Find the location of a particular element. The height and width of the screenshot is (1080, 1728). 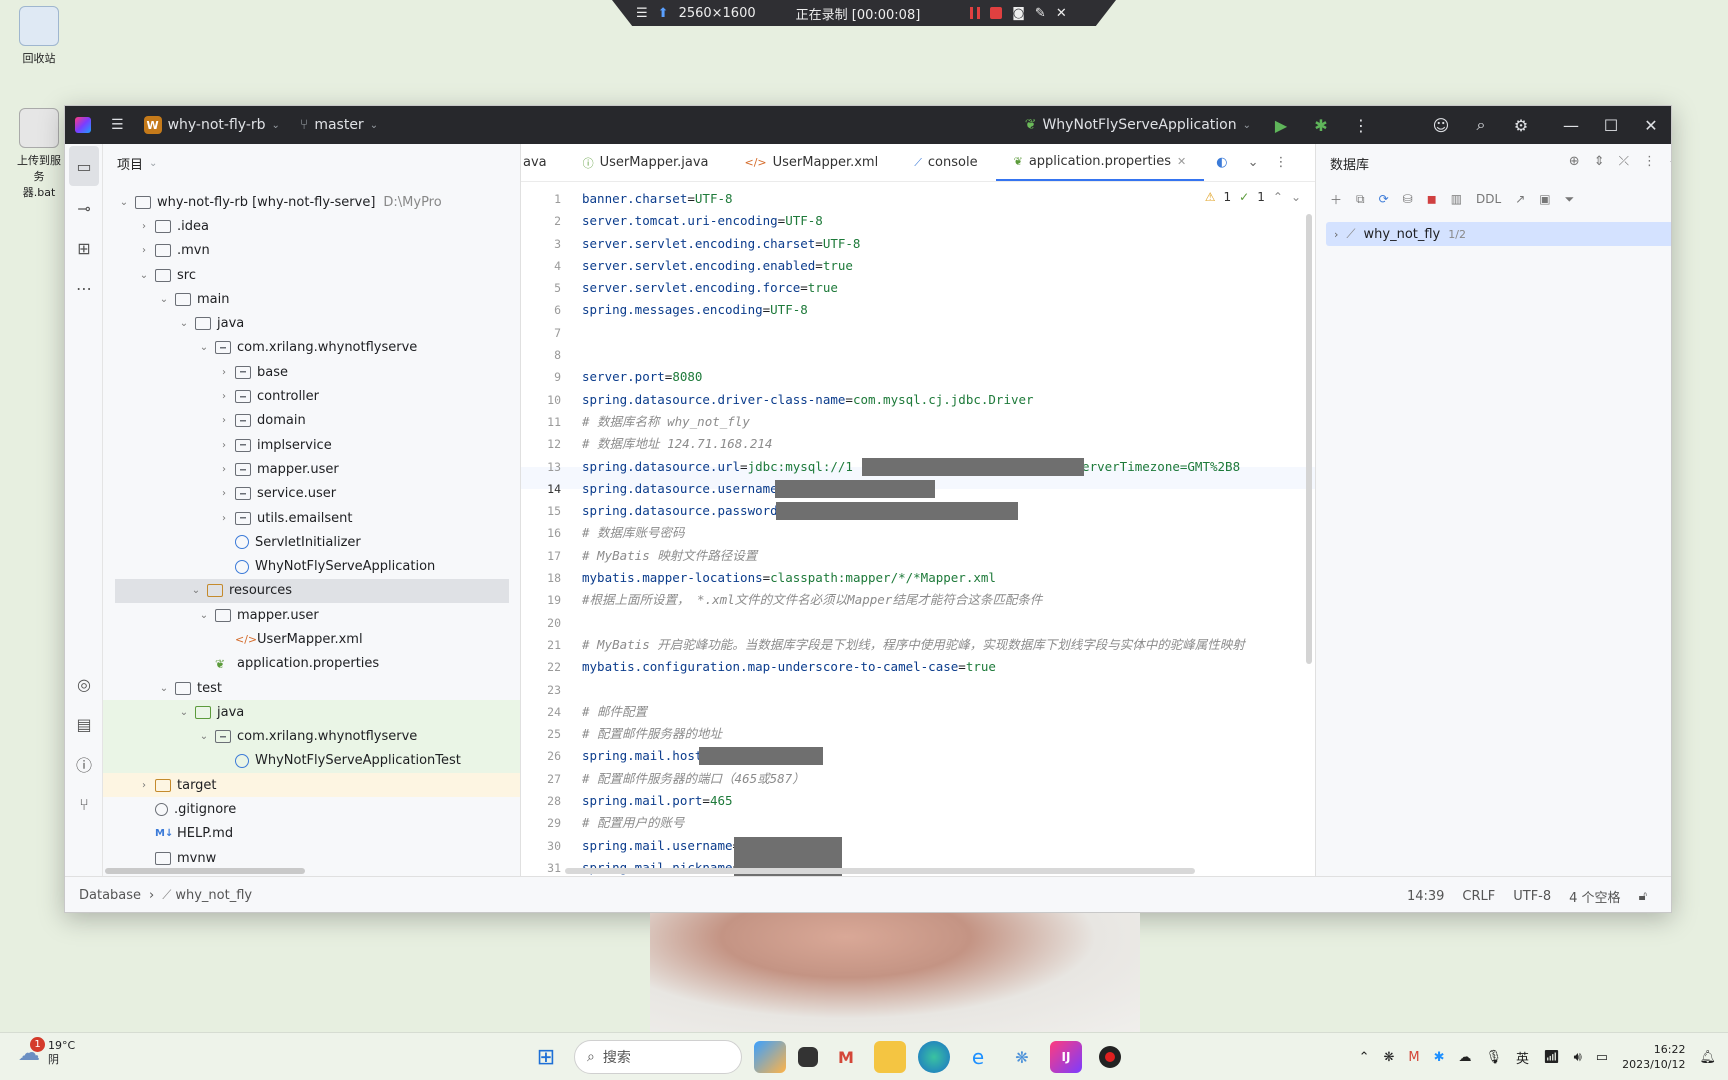

code-line: server.servlet.encoding.enabled=true is located at coordinates (932, 266).